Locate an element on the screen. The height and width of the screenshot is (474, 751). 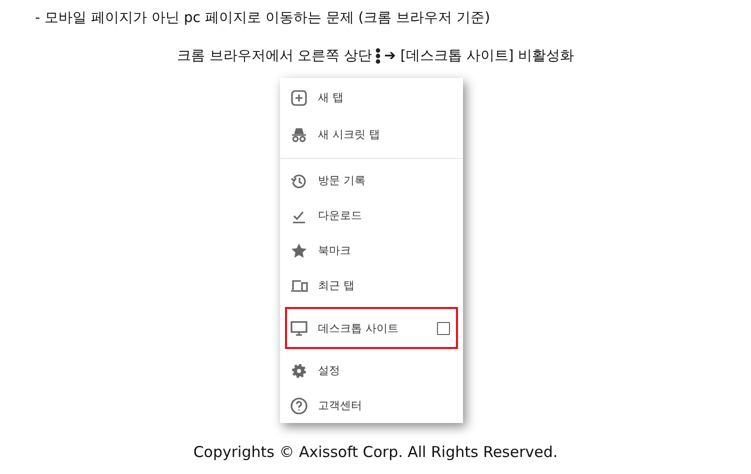
instruction-text: ➔ [데스크톱 사이트] 비활성화 is located at coordinates (479, 56).